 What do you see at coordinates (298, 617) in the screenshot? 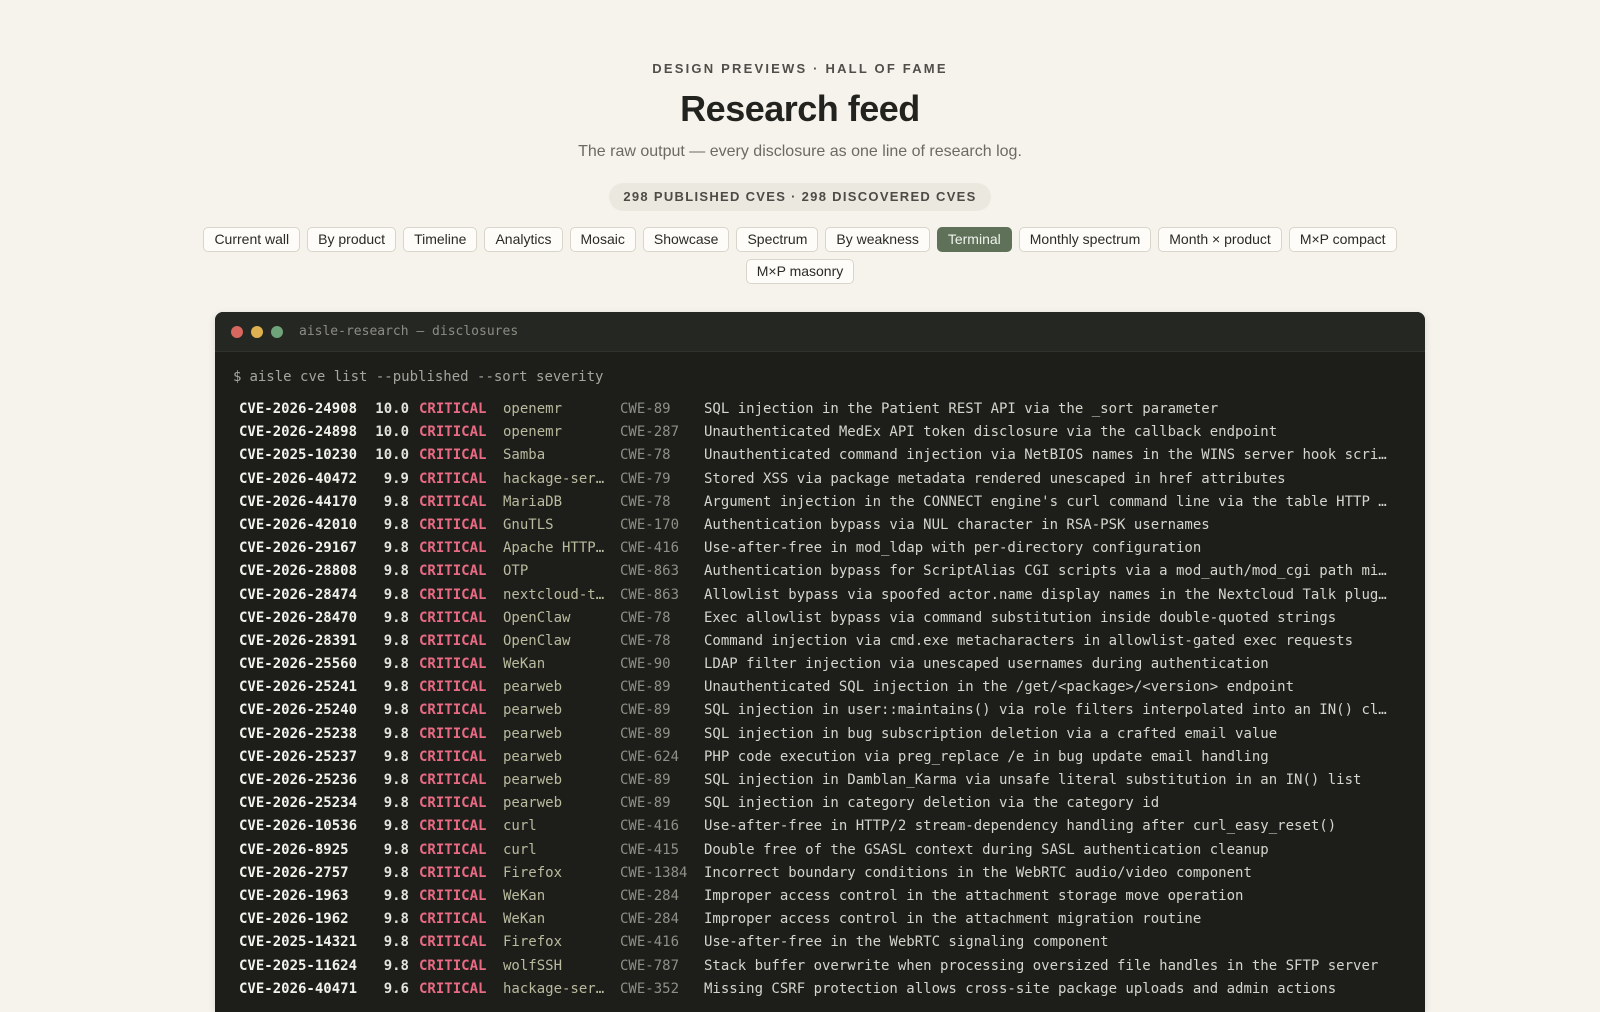
I see `cve-id: CVE-2026-28470` at bounding box center [298, 617].